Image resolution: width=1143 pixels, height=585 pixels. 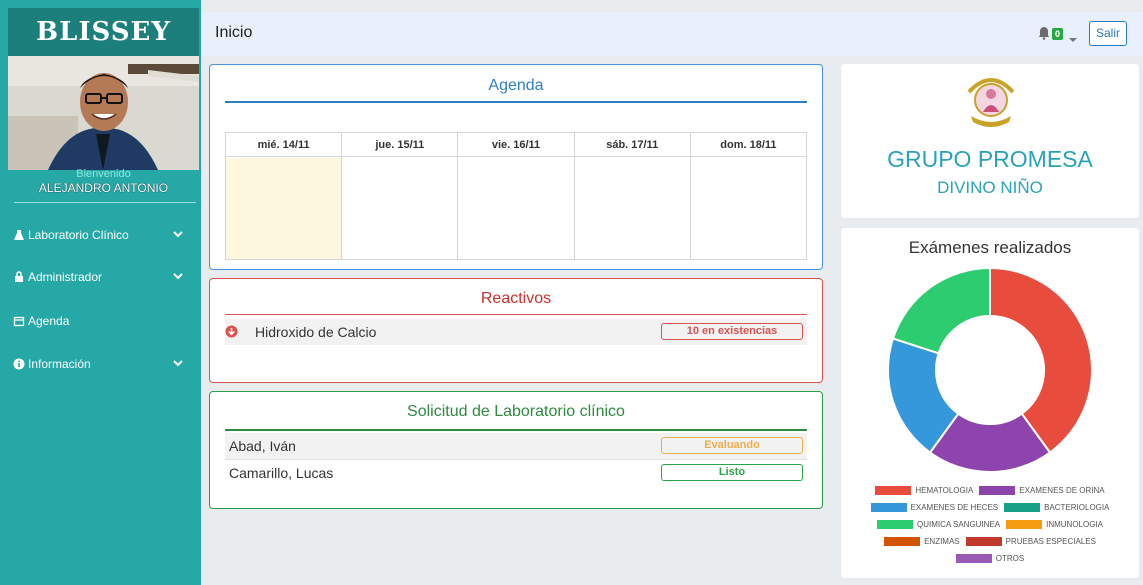 I want to click on reactivos-title: Reactivos, so click(x=516, y=298).